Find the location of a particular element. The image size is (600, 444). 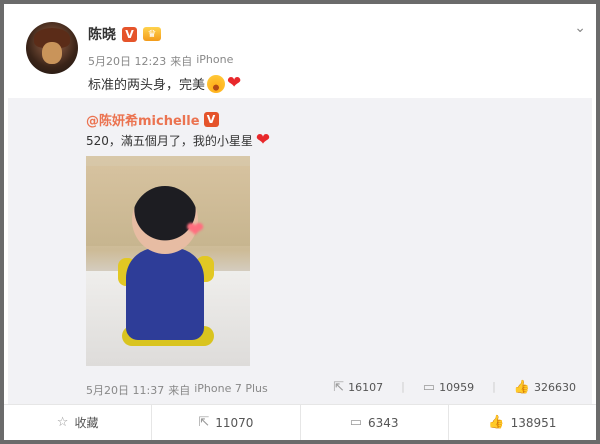

name-row: 陈晓 V ♛ is located at coordinates (124, 34).